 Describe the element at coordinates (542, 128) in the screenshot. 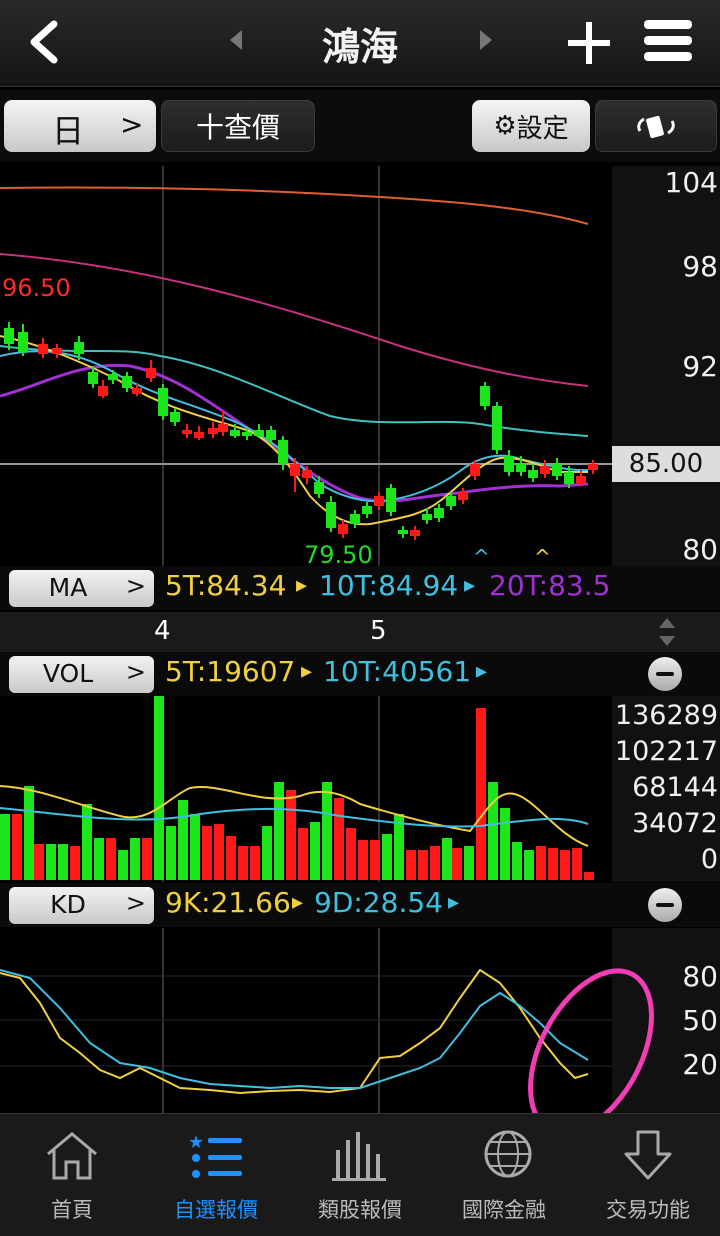

I see `settings-label: 設定` at that location.